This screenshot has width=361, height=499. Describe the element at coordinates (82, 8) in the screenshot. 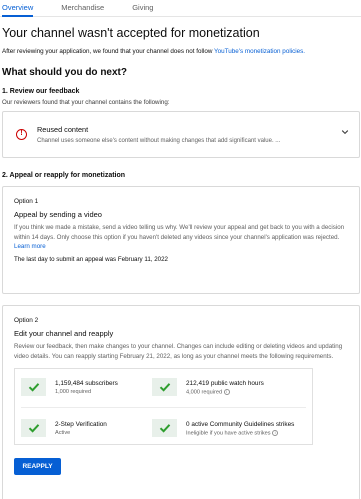

I see `tab-merchandise: Merchandise` at that location.